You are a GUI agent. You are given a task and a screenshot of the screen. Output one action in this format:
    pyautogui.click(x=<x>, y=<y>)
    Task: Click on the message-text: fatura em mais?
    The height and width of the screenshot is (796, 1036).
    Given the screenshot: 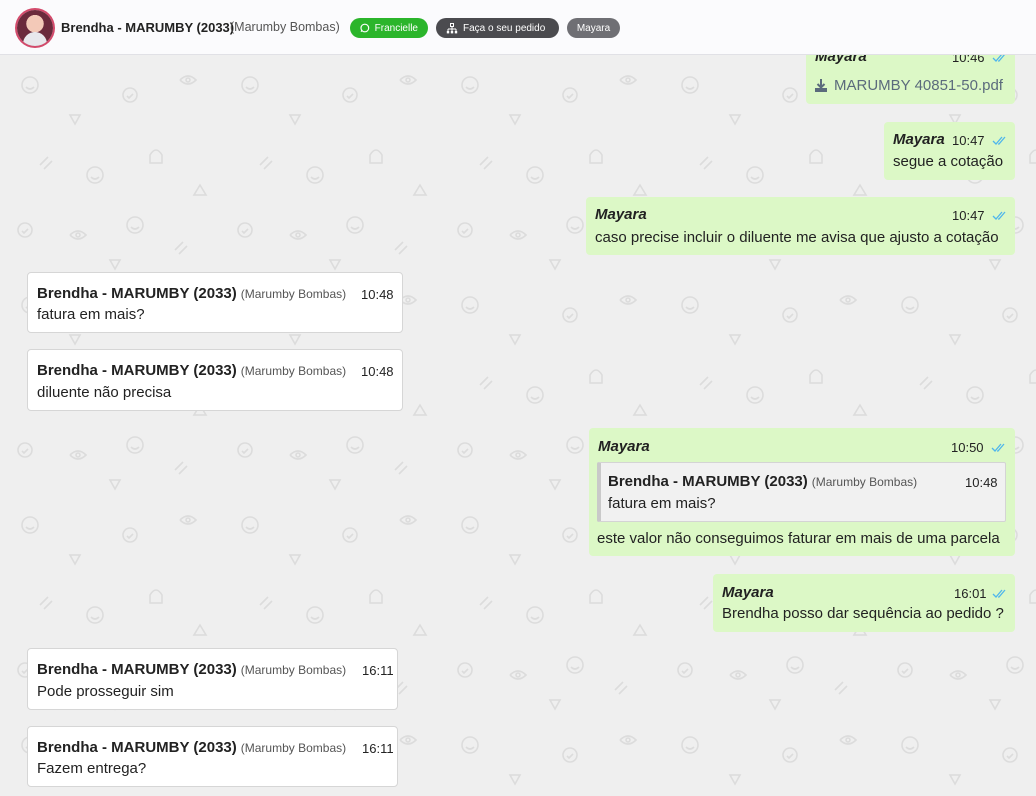 What is the action you would take?
    pyautogui.click(x=91, y=314)
    